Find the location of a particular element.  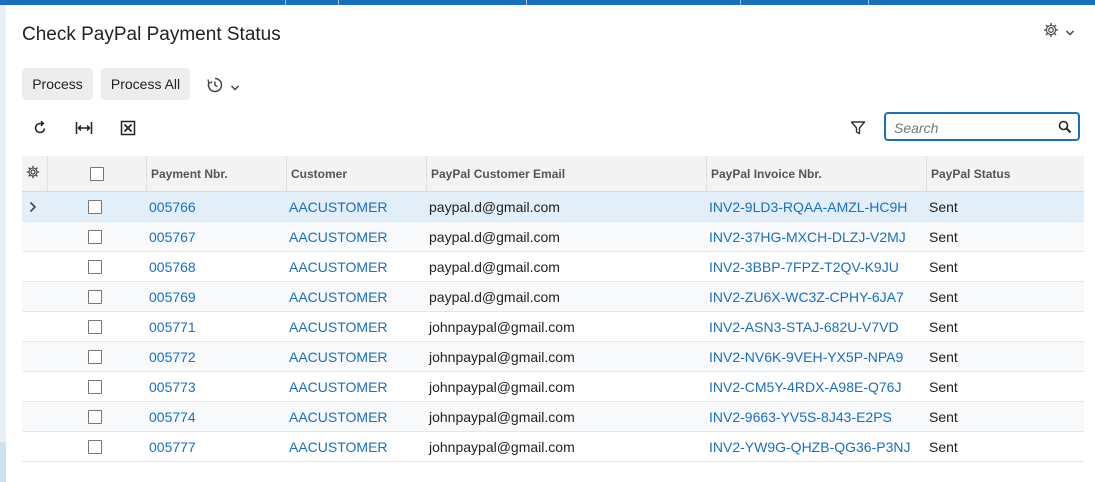

invoice-nbr-link: INV2-37HG-MXCH-DLZJ-V2MJ is located at coordinates (807, 236).